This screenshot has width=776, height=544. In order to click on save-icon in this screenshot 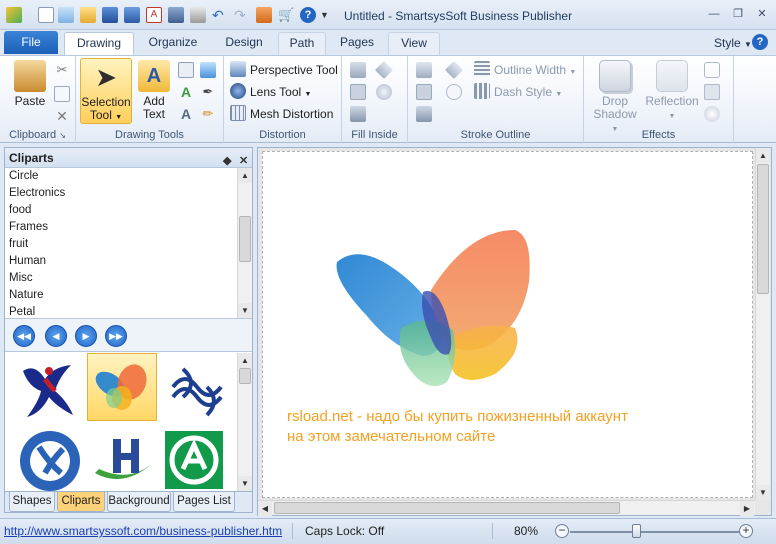, I will do `click(110, 15)`.